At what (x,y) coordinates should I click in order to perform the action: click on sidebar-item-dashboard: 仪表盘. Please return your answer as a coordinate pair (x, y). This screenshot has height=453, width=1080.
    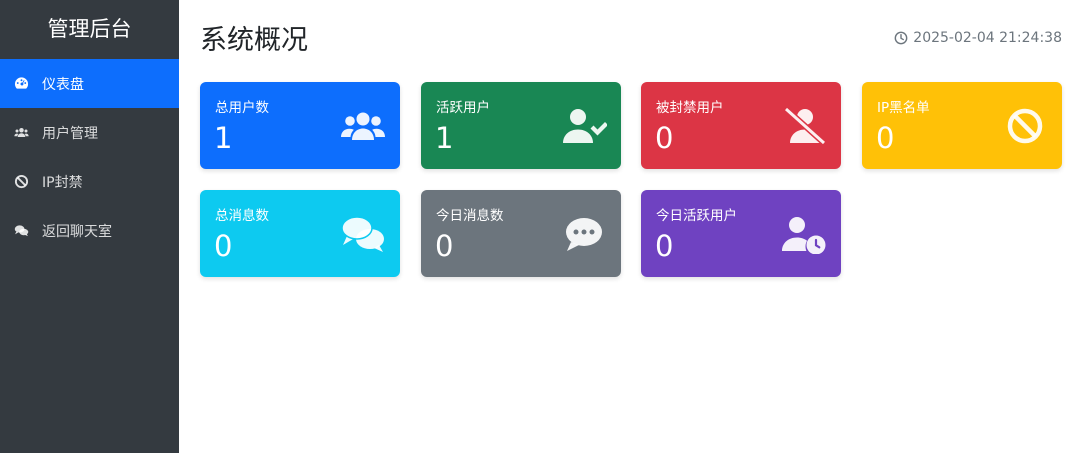
    Looking at the image, I should click on (89, 83).